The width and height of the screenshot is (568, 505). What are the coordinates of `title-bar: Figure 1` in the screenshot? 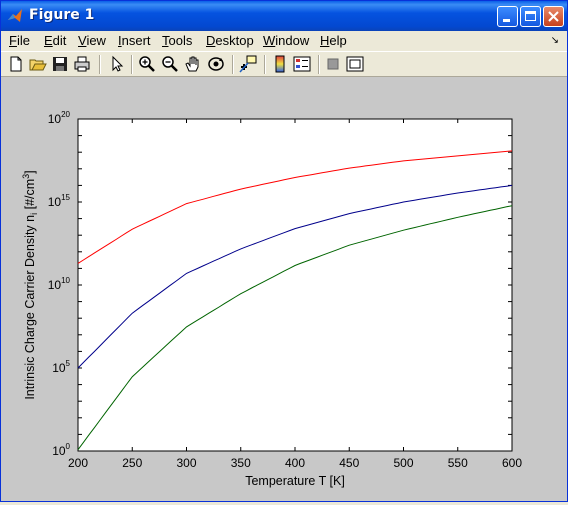 It's located at (284, 16).